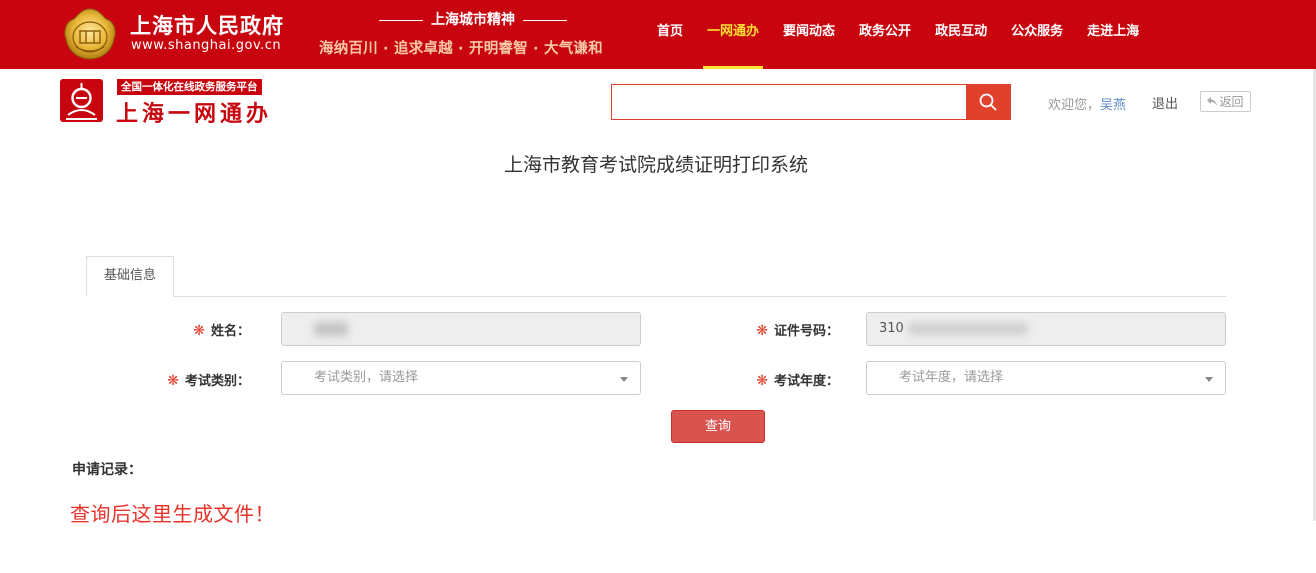 This screenshot has width=1316, height=573. What do you see at coordinates (656, 296) in the screenshot?
I see `tab-divider` at bounding box center [656, 296].